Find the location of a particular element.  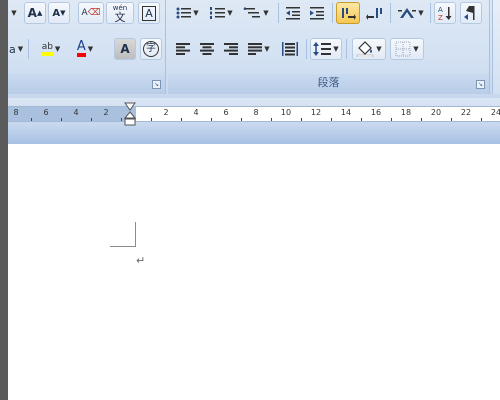

distributed-button is located at coordinates (290, 49).